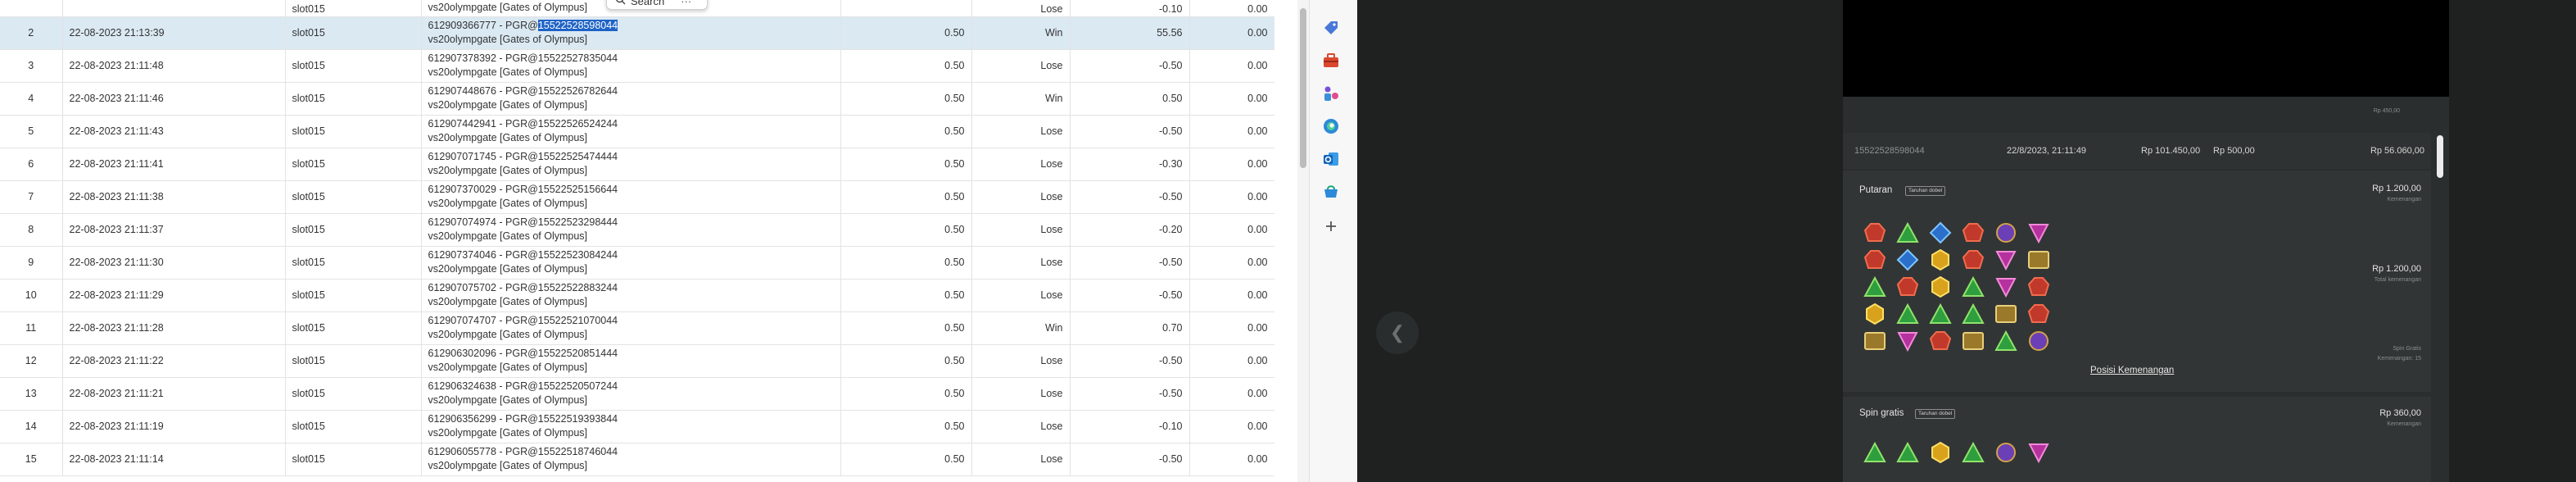  What do you see at coordinates (1331, 192) in the screenshot?
I see `shop-icon` at bounding box center [1331, 192].